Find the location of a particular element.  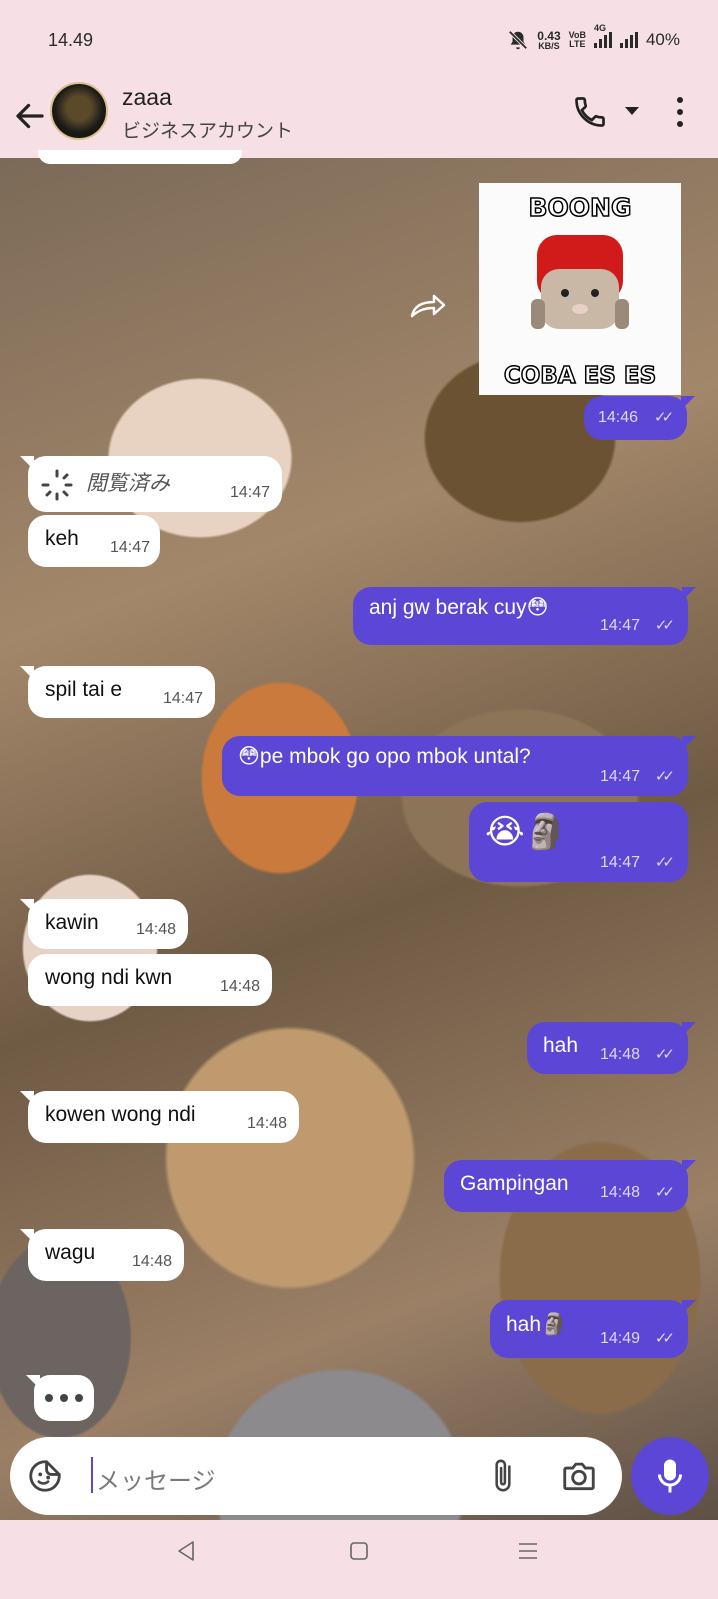

phone-icon is located at coordinates (590, 112).